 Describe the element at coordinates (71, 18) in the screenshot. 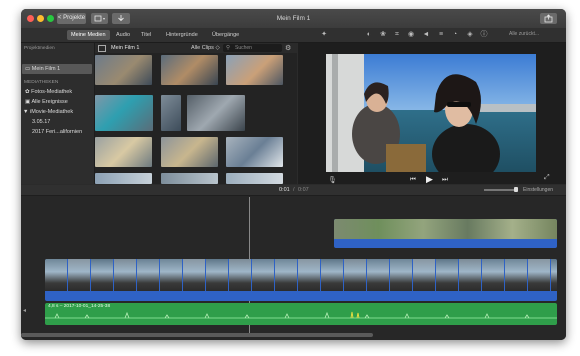

I see `back-to-projects-button: < Projekte` at that location.